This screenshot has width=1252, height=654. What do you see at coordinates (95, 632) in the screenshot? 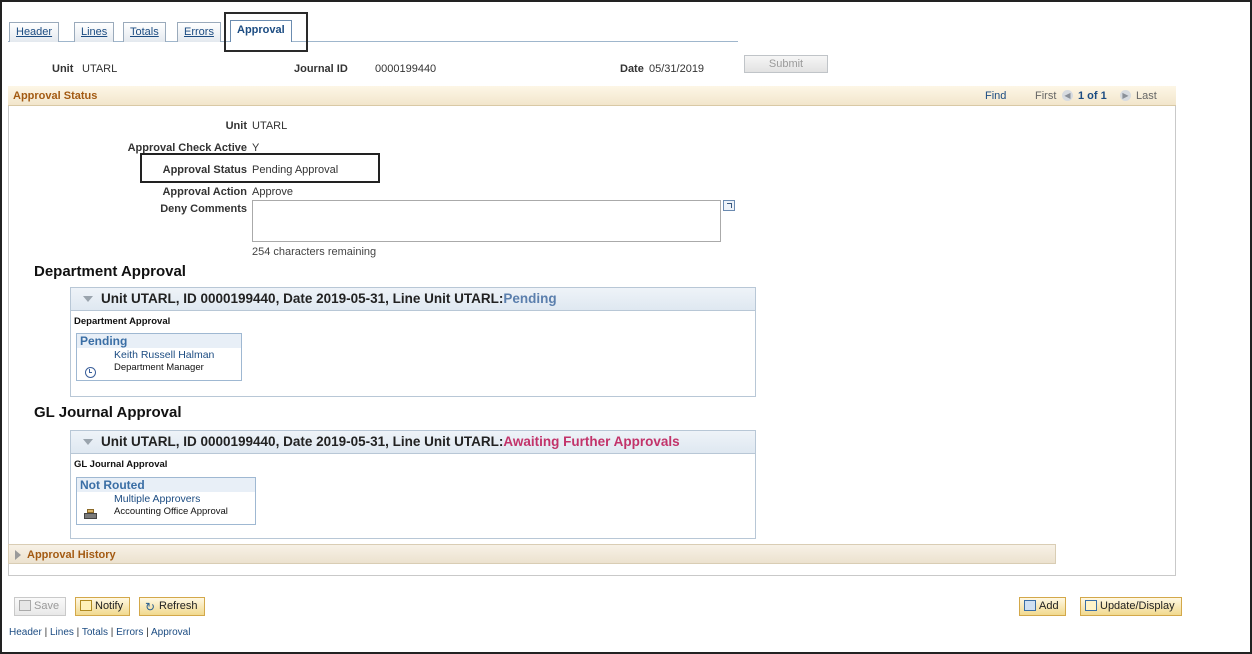
I see `bottom-link-totals: Totals` at bounding box center [95, 632].